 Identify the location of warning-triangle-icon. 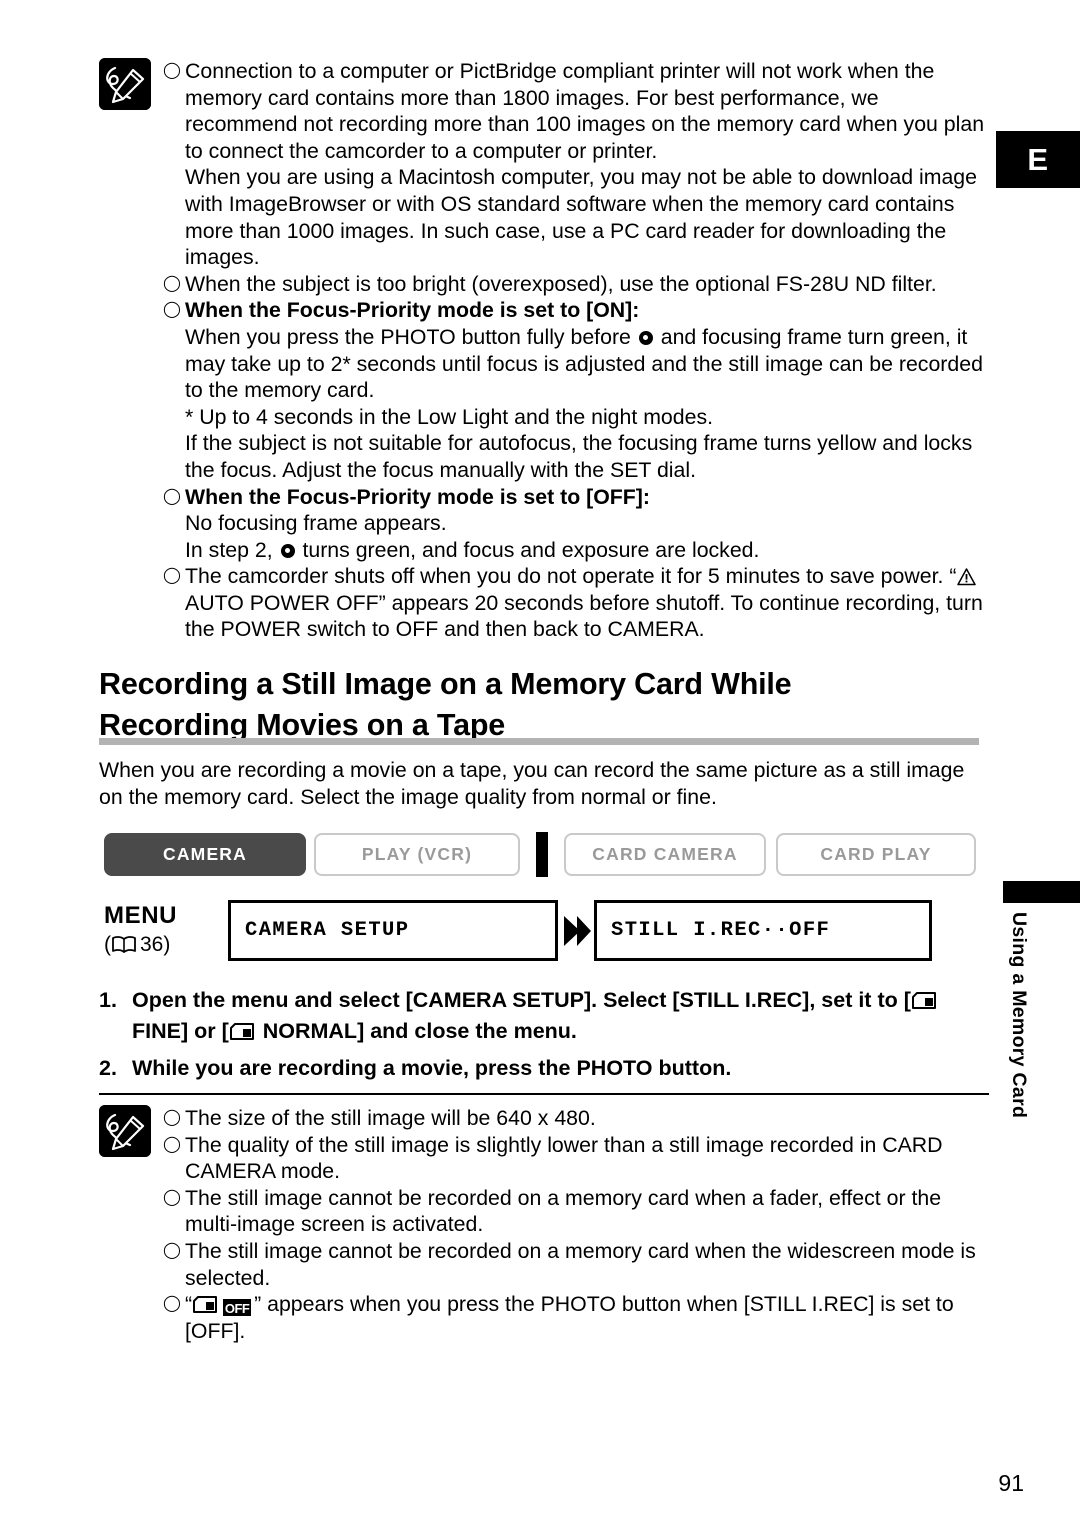
(967, 576).